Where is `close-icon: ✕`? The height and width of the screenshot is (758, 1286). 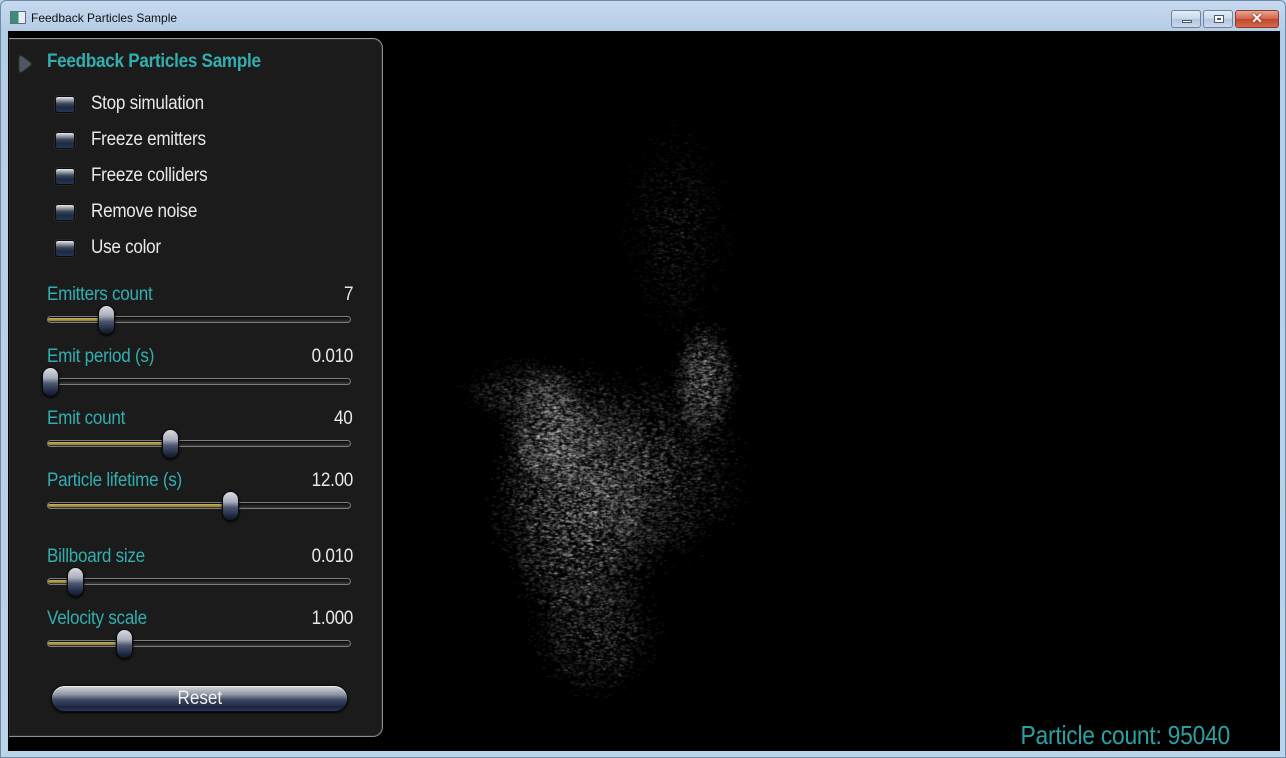
close-icon: ✕ is located at coordinates (1257, 18).